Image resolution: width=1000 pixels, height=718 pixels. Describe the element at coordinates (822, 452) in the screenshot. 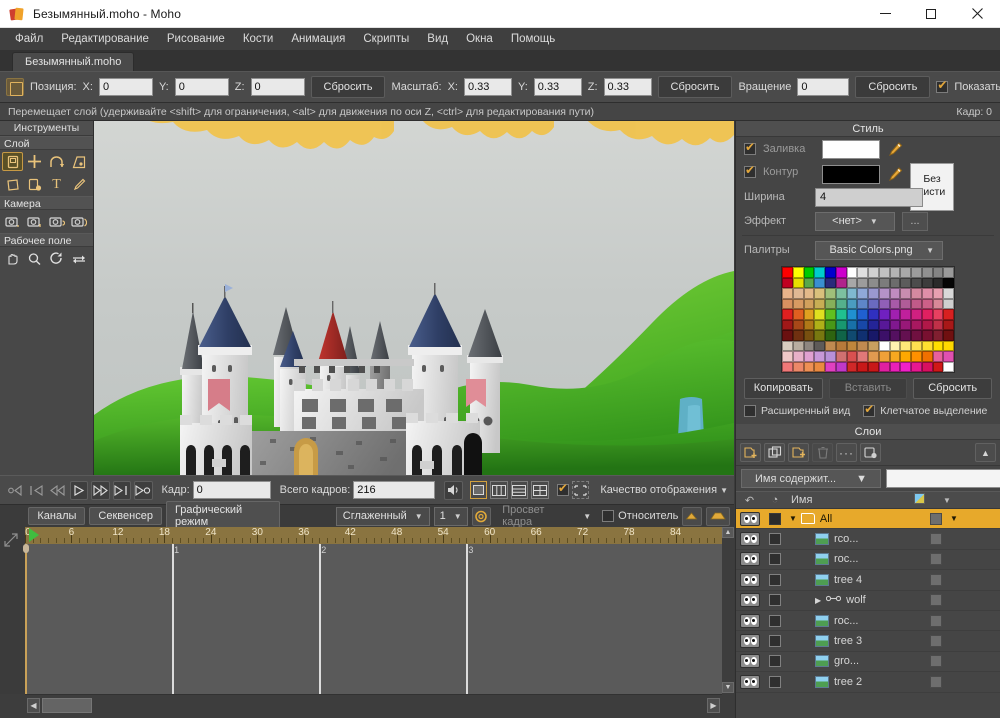

I see `delete-layer-icon` at that location.